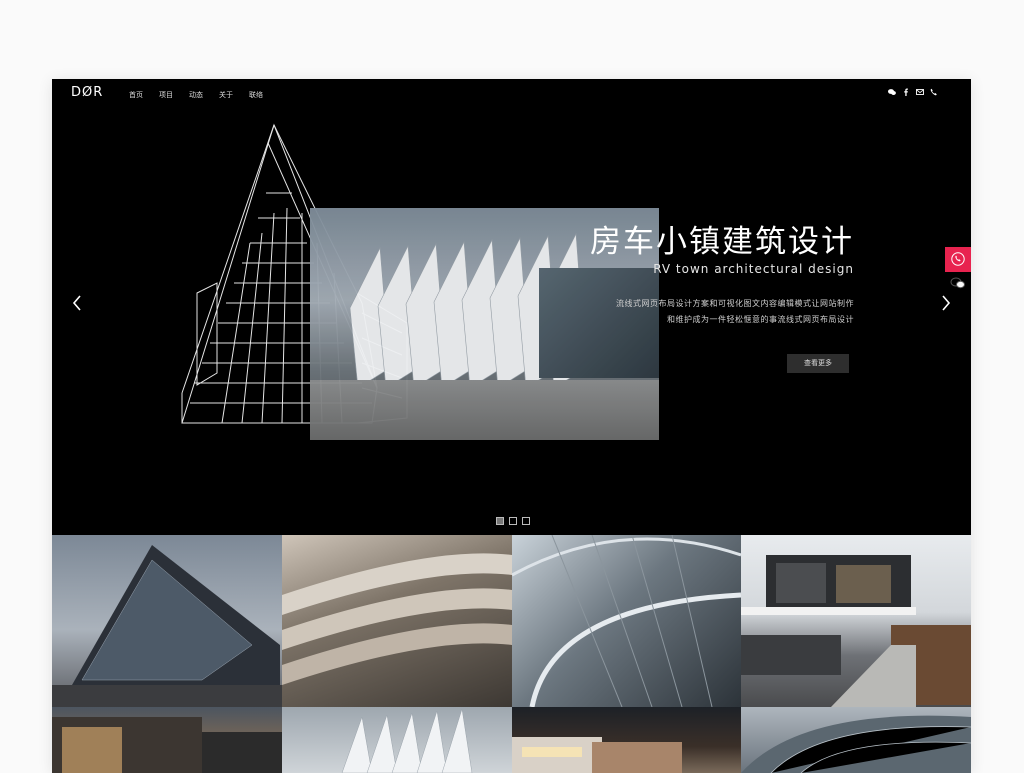 This screenshot has width=1024, height=773. Describe the element at coordinates (920, 92) in the screenshot. I see `mail-icon` at that location.